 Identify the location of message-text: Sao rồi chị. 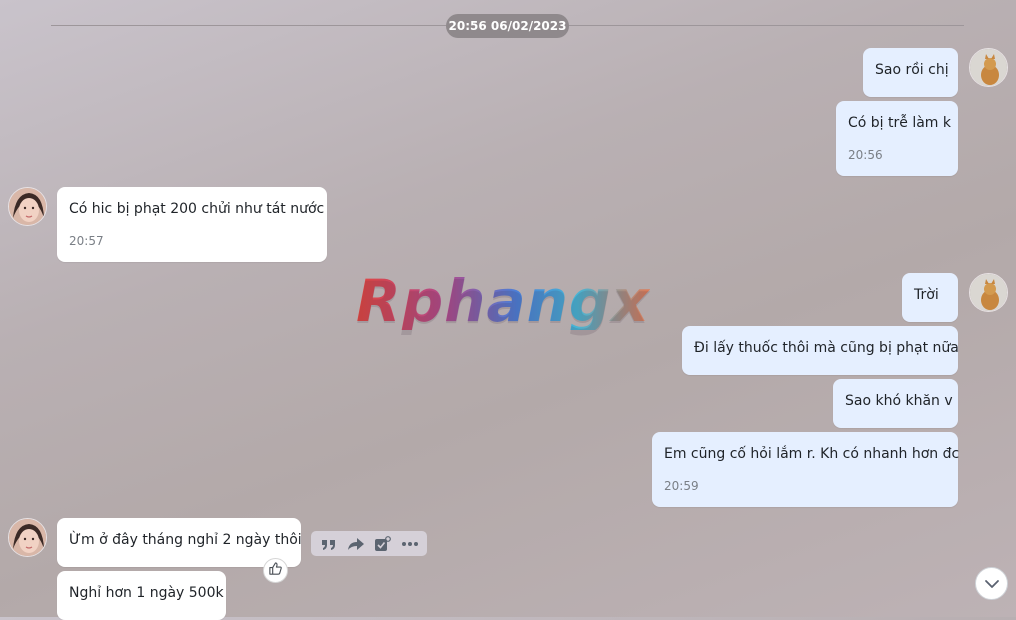
(912, 70).